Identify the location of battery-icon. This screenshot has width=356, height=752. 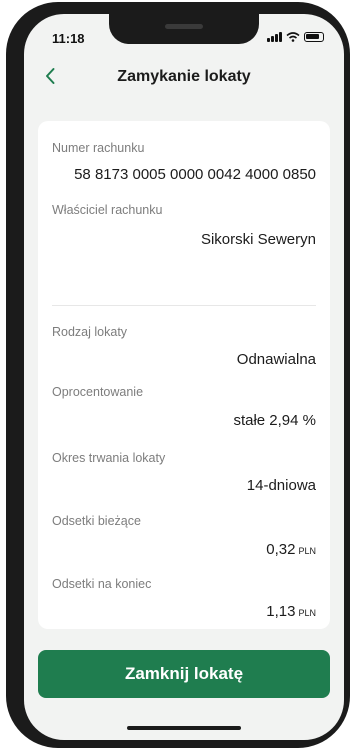
(314, 37).